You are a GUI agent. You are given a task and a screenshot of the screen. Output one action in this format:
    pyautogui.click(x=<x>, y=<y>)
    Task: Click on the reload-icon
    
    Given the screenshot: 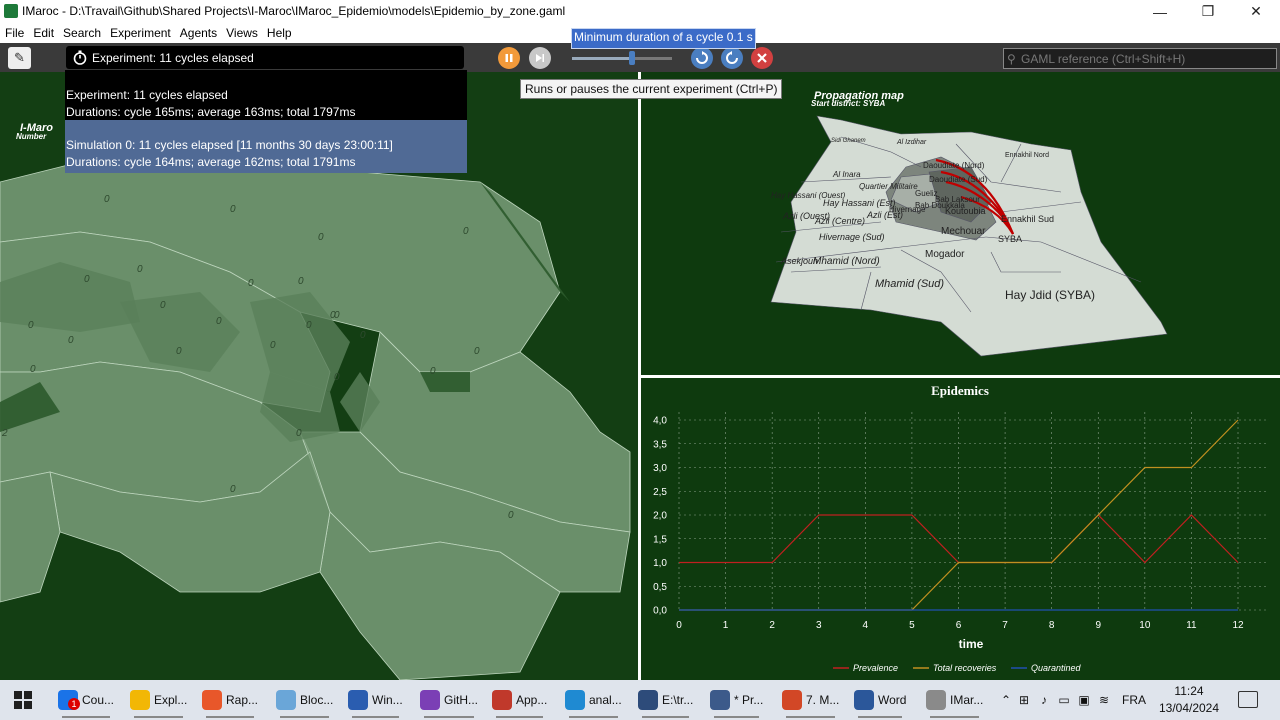 What is the action you would take?
    pyautogui.click(x=702, y=57)
    